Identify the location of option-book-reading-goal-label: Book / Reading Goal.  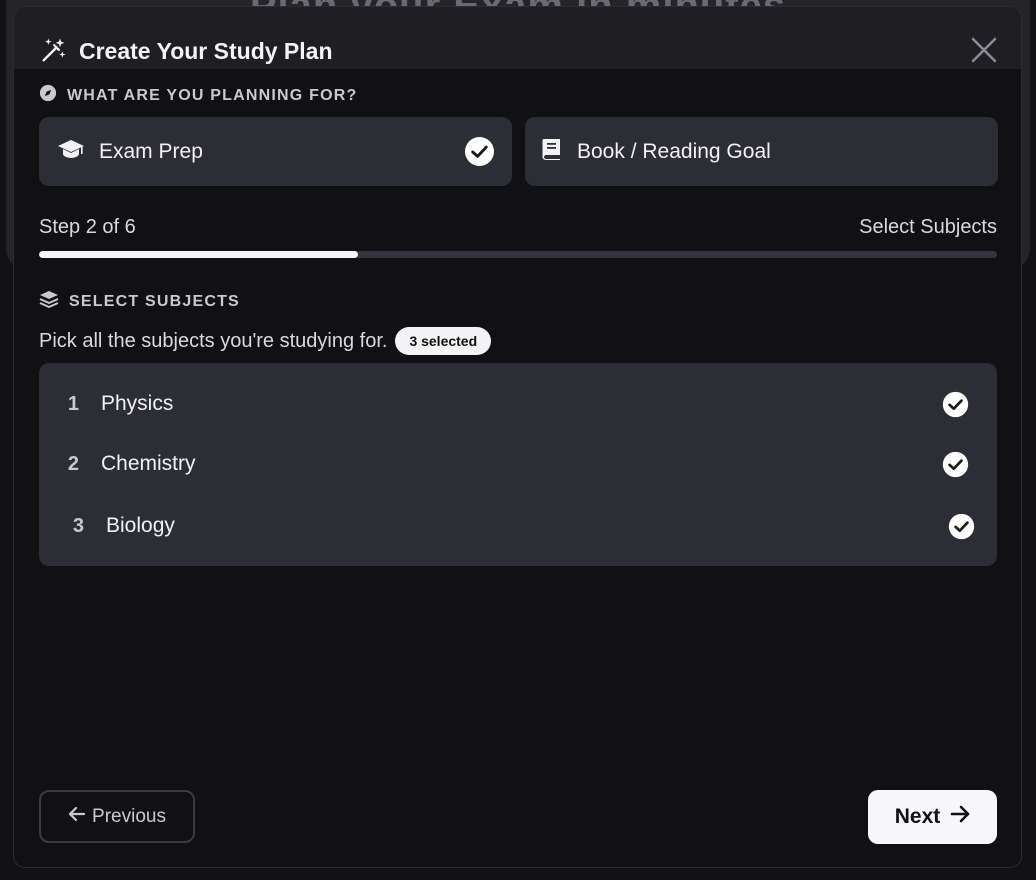
(674, 151).